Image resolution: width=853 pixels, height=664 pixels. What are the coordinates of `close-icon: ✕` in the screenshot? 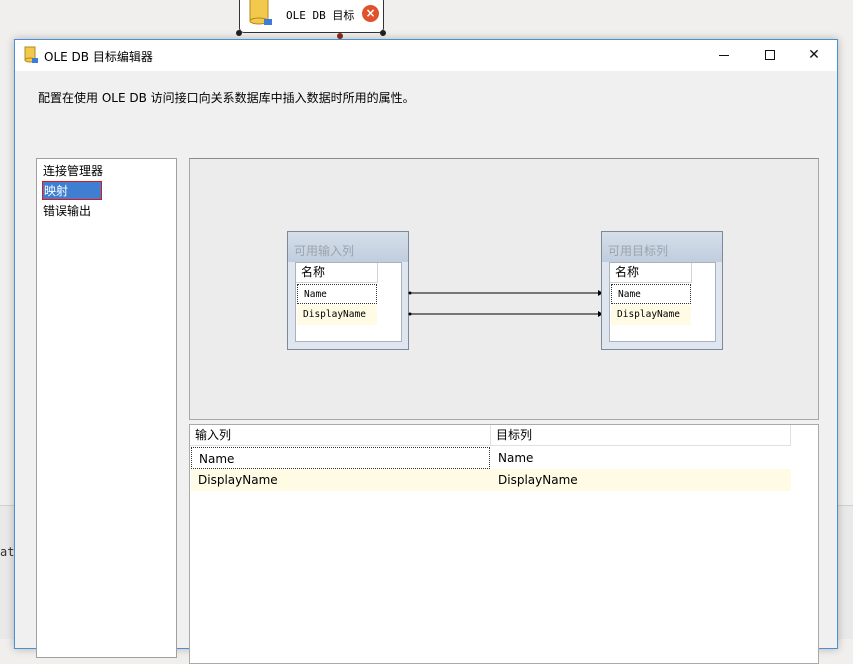 It's located at (814, 55).